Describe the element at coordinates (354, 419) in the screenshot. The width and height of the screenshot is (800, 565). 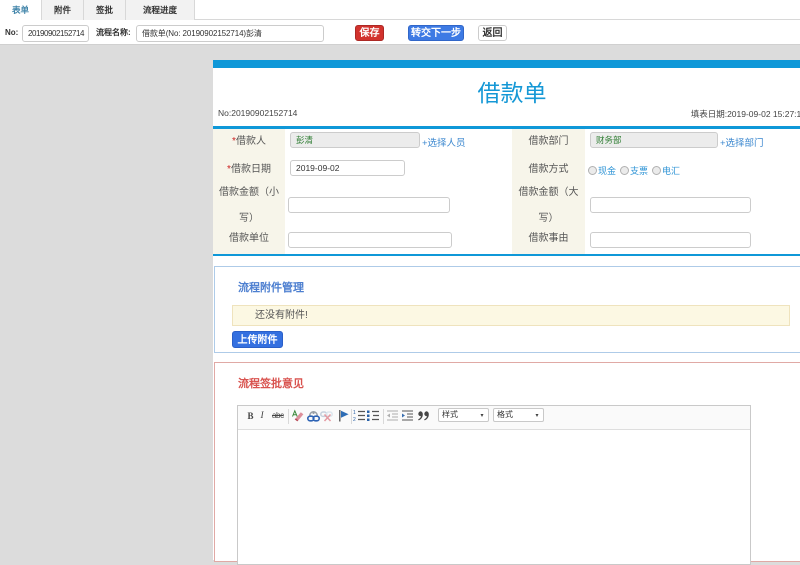
I see `svg-text: 2` at that location.